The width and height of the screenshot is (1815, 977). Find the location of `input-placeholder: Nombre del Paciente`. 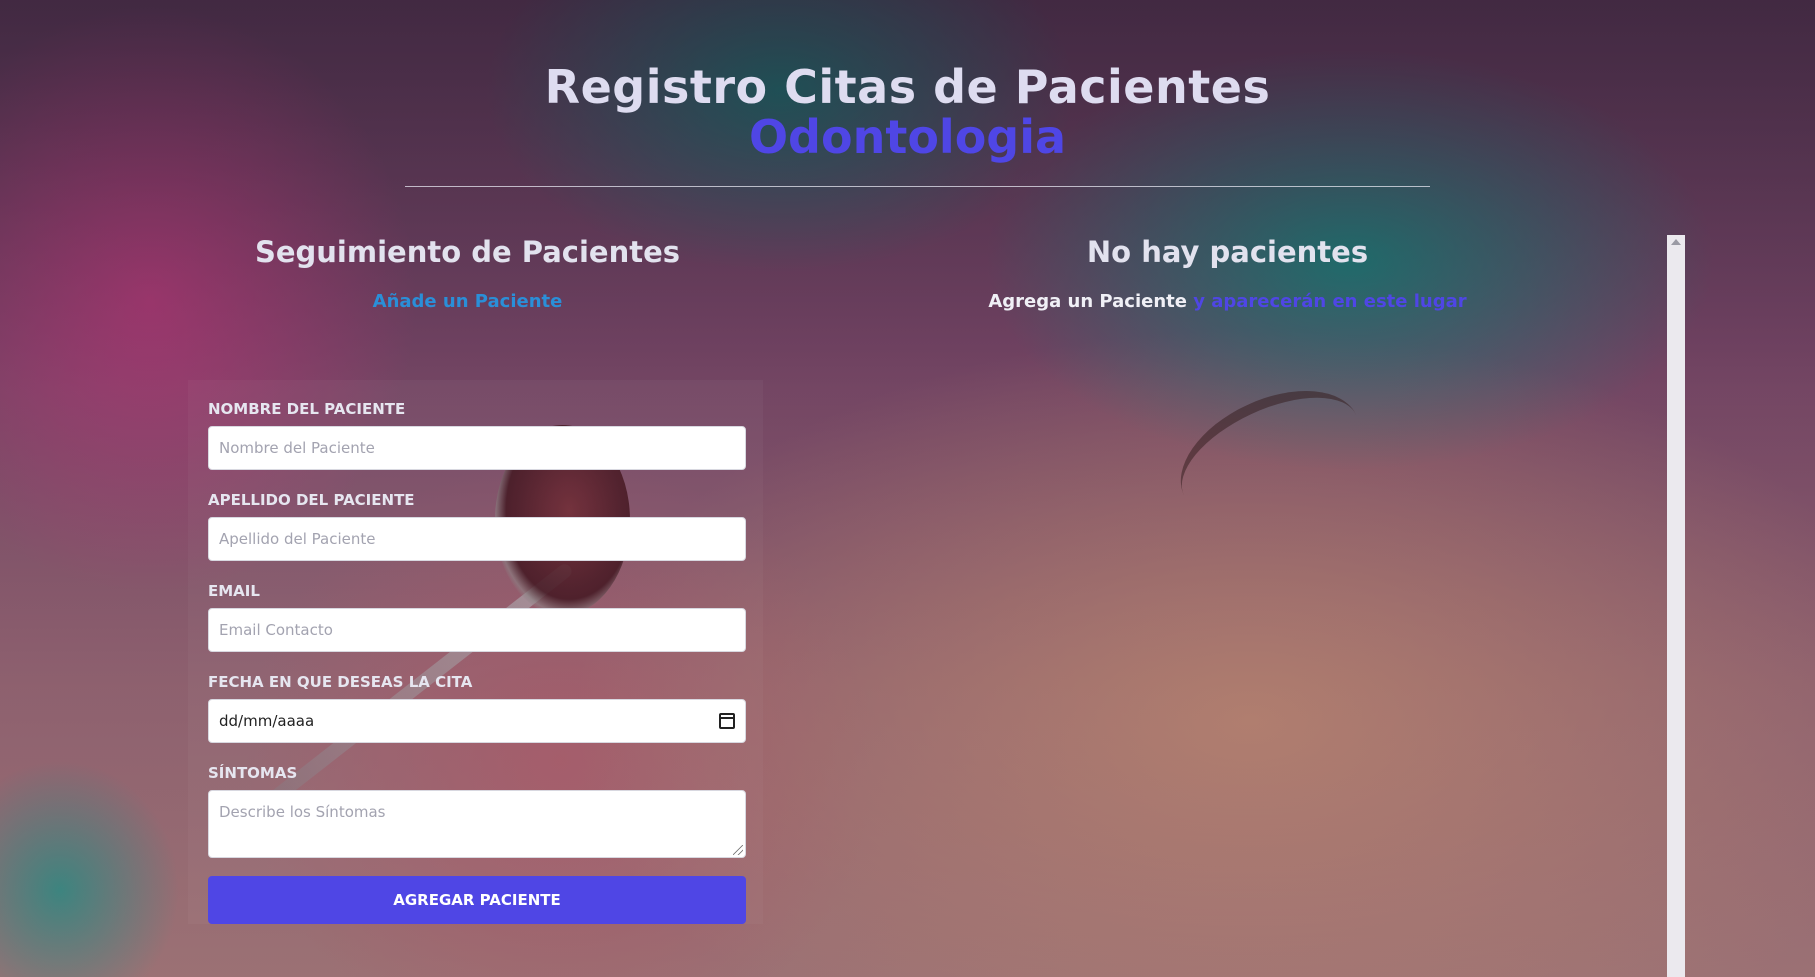

input-placeholder: Nombre del Paciente is located at coordinates (297, 448).